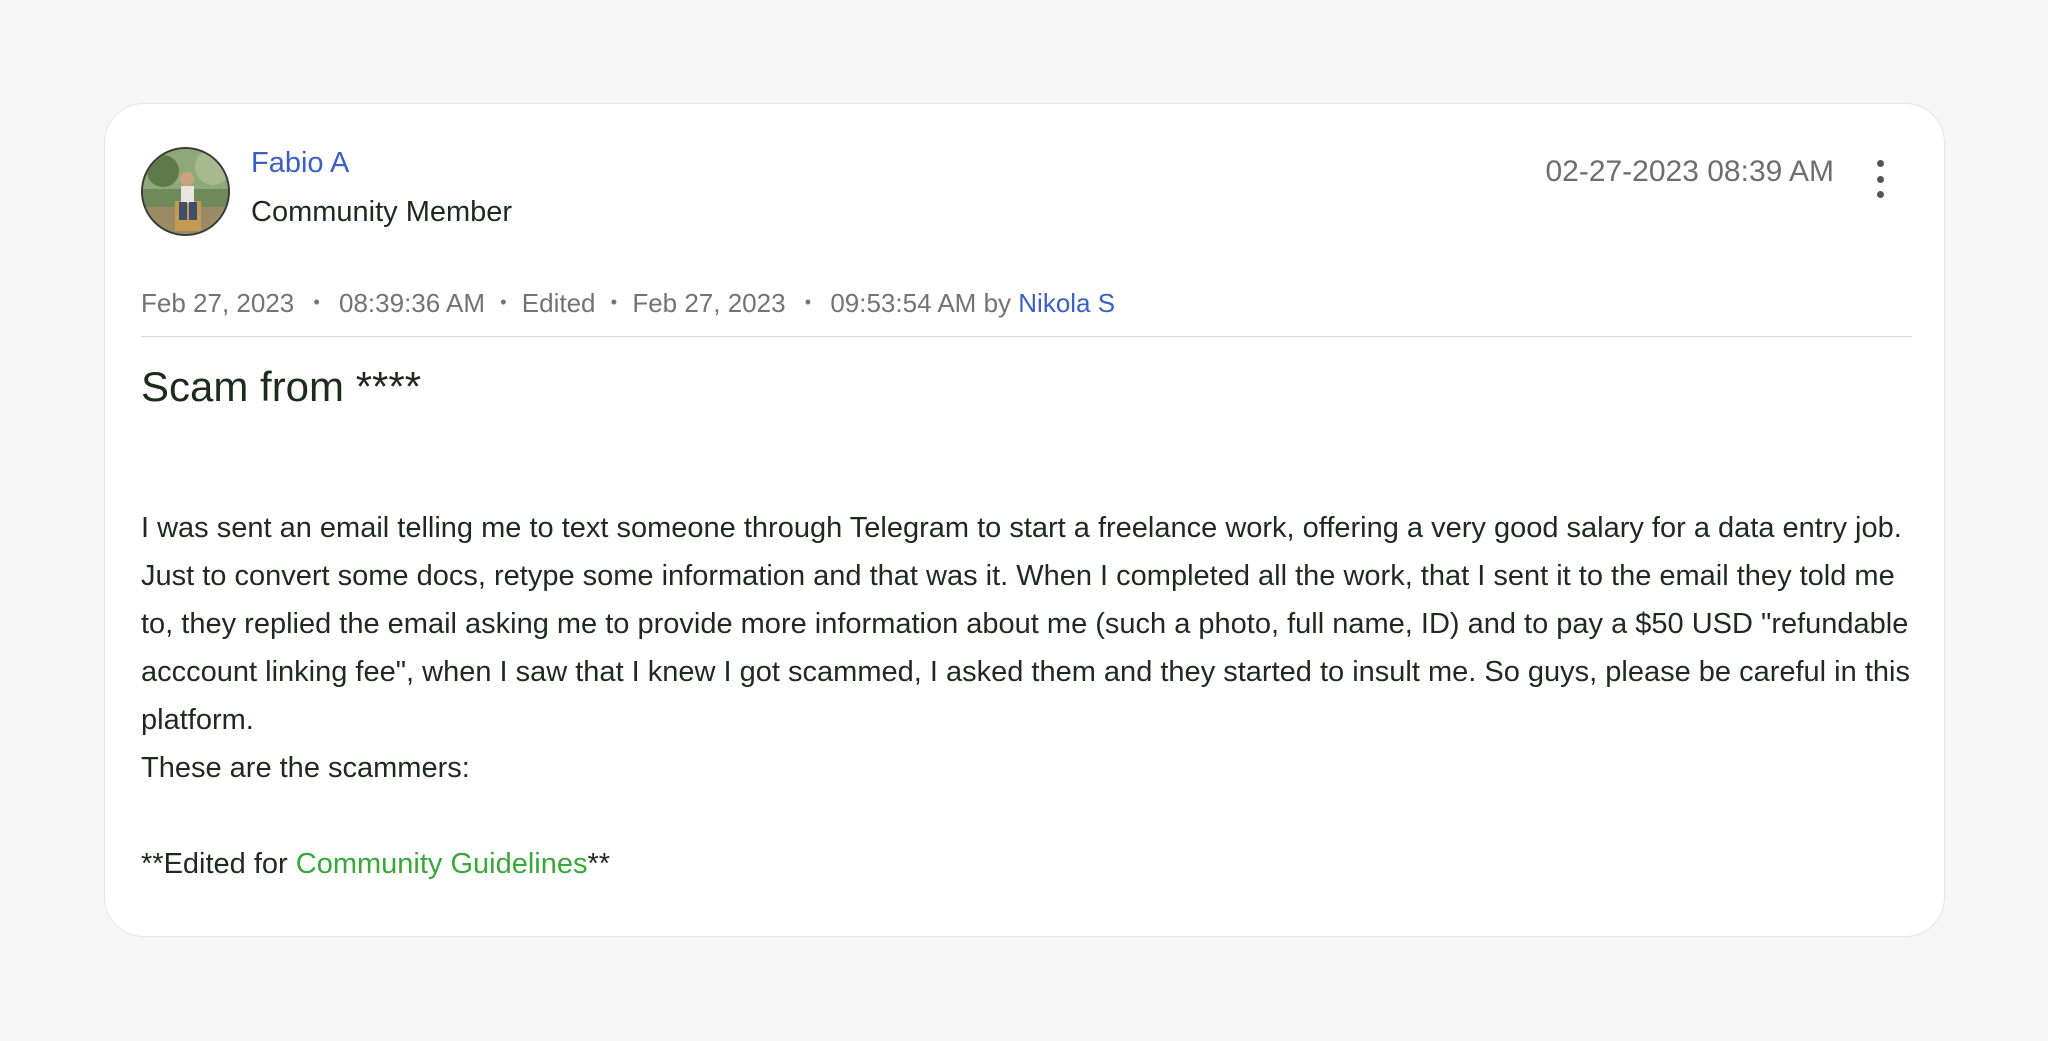  Describe the element at coordinates (1031, 864) in the screenshot. I see `edit-note: **Edited for Community Guidelines**` at that location.